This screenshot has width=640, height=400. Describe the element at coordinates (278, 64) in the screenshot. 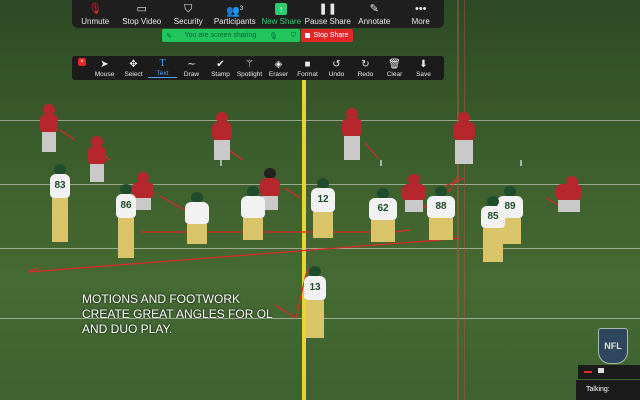

I see `eraser-icon: ◈` at that location.